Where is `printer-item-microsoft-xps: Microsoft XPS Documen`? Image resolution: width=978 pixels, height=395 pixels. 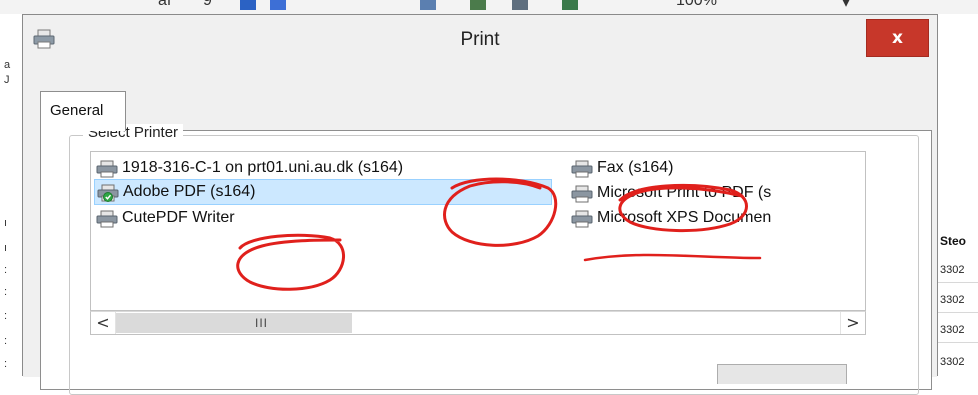
printer-item-microsoft-xps: Microsoft XPS Documen is located at coordinates (718, 218).